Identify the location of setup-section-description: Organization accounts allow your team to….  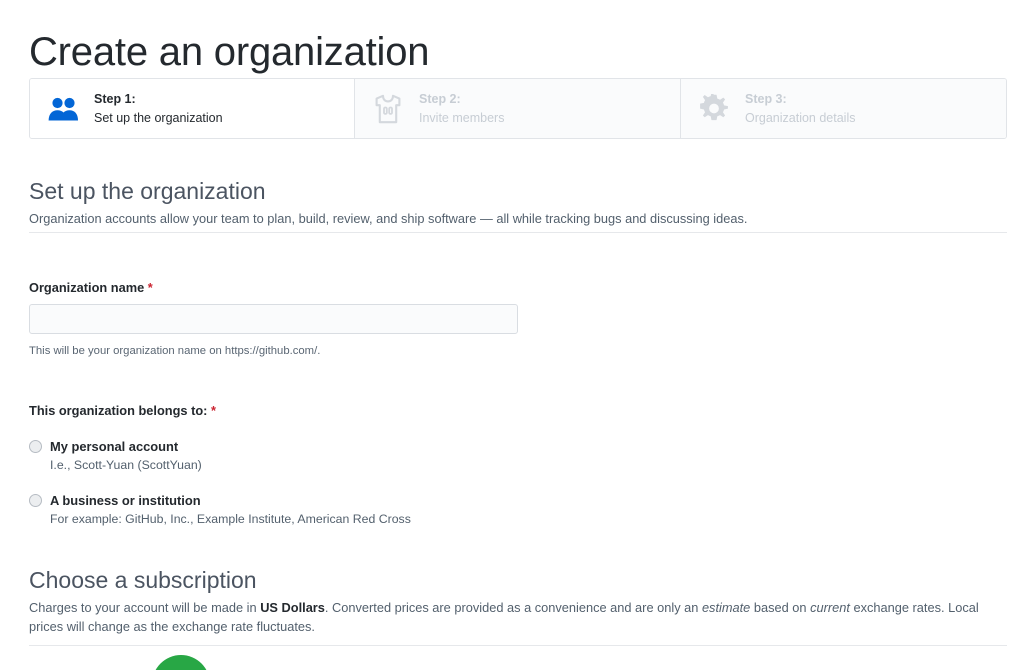
(388, 218).